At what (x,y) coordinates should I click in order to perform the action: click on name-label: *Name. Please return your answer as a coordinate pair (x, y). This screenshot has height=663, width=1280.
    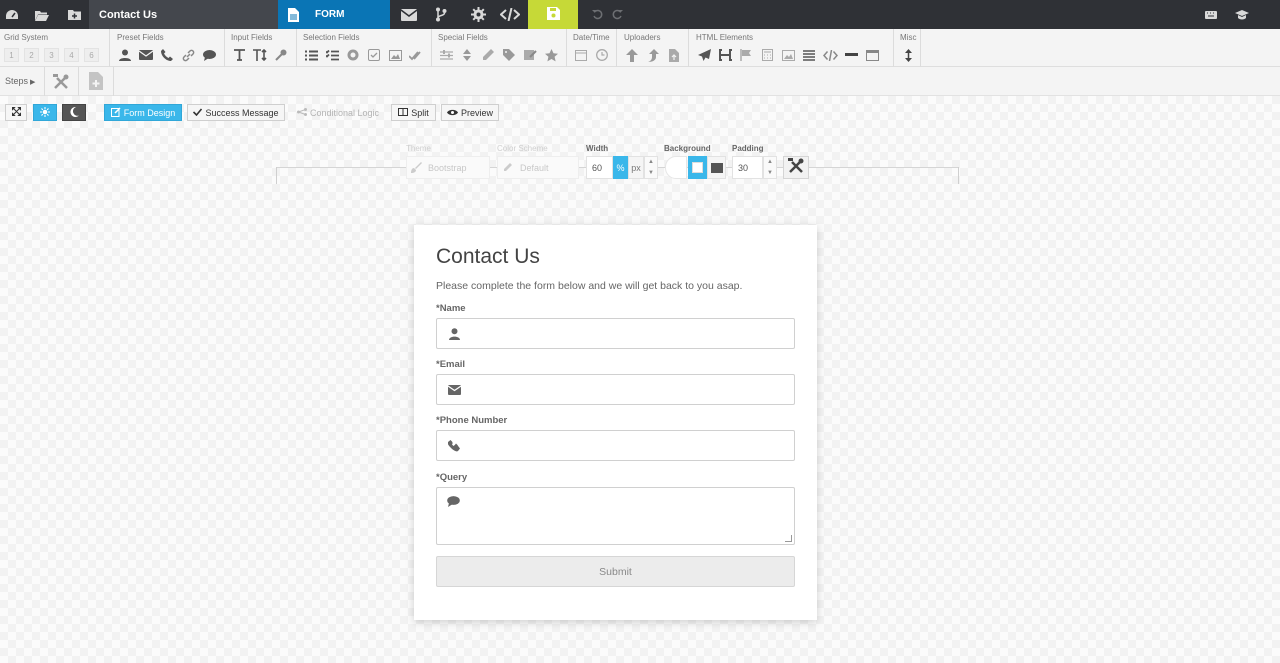
    Looking at the image, I should click on (451, 308).